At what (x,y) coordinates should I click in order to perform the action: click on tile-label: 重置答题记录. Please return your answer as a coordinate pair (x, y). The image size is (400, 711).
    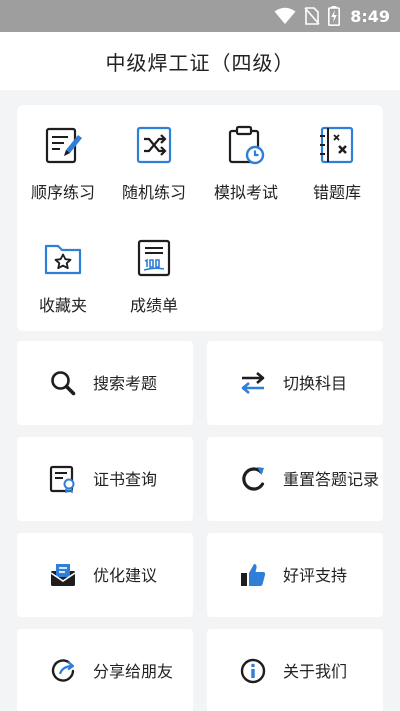
    Looking at the image, I should click on (331, 479).